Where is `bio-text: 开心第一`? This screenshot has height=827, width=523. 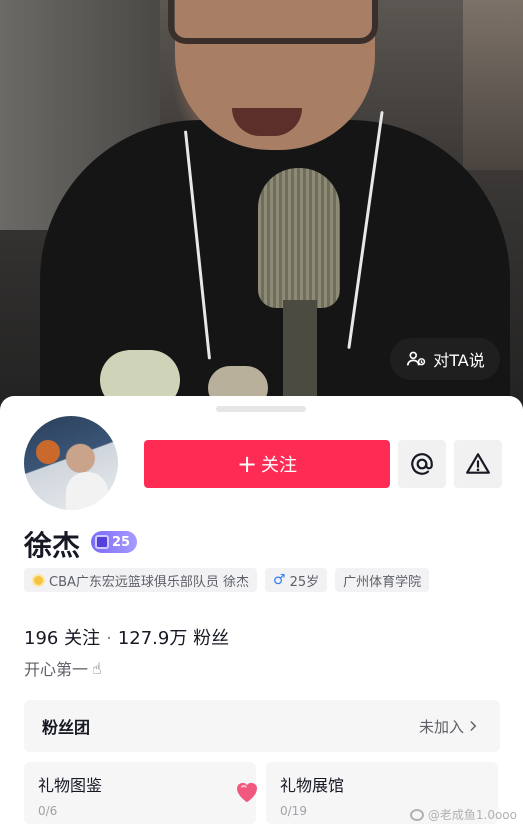 bio-text: 开心第一 is located at coordinates (56, 669).